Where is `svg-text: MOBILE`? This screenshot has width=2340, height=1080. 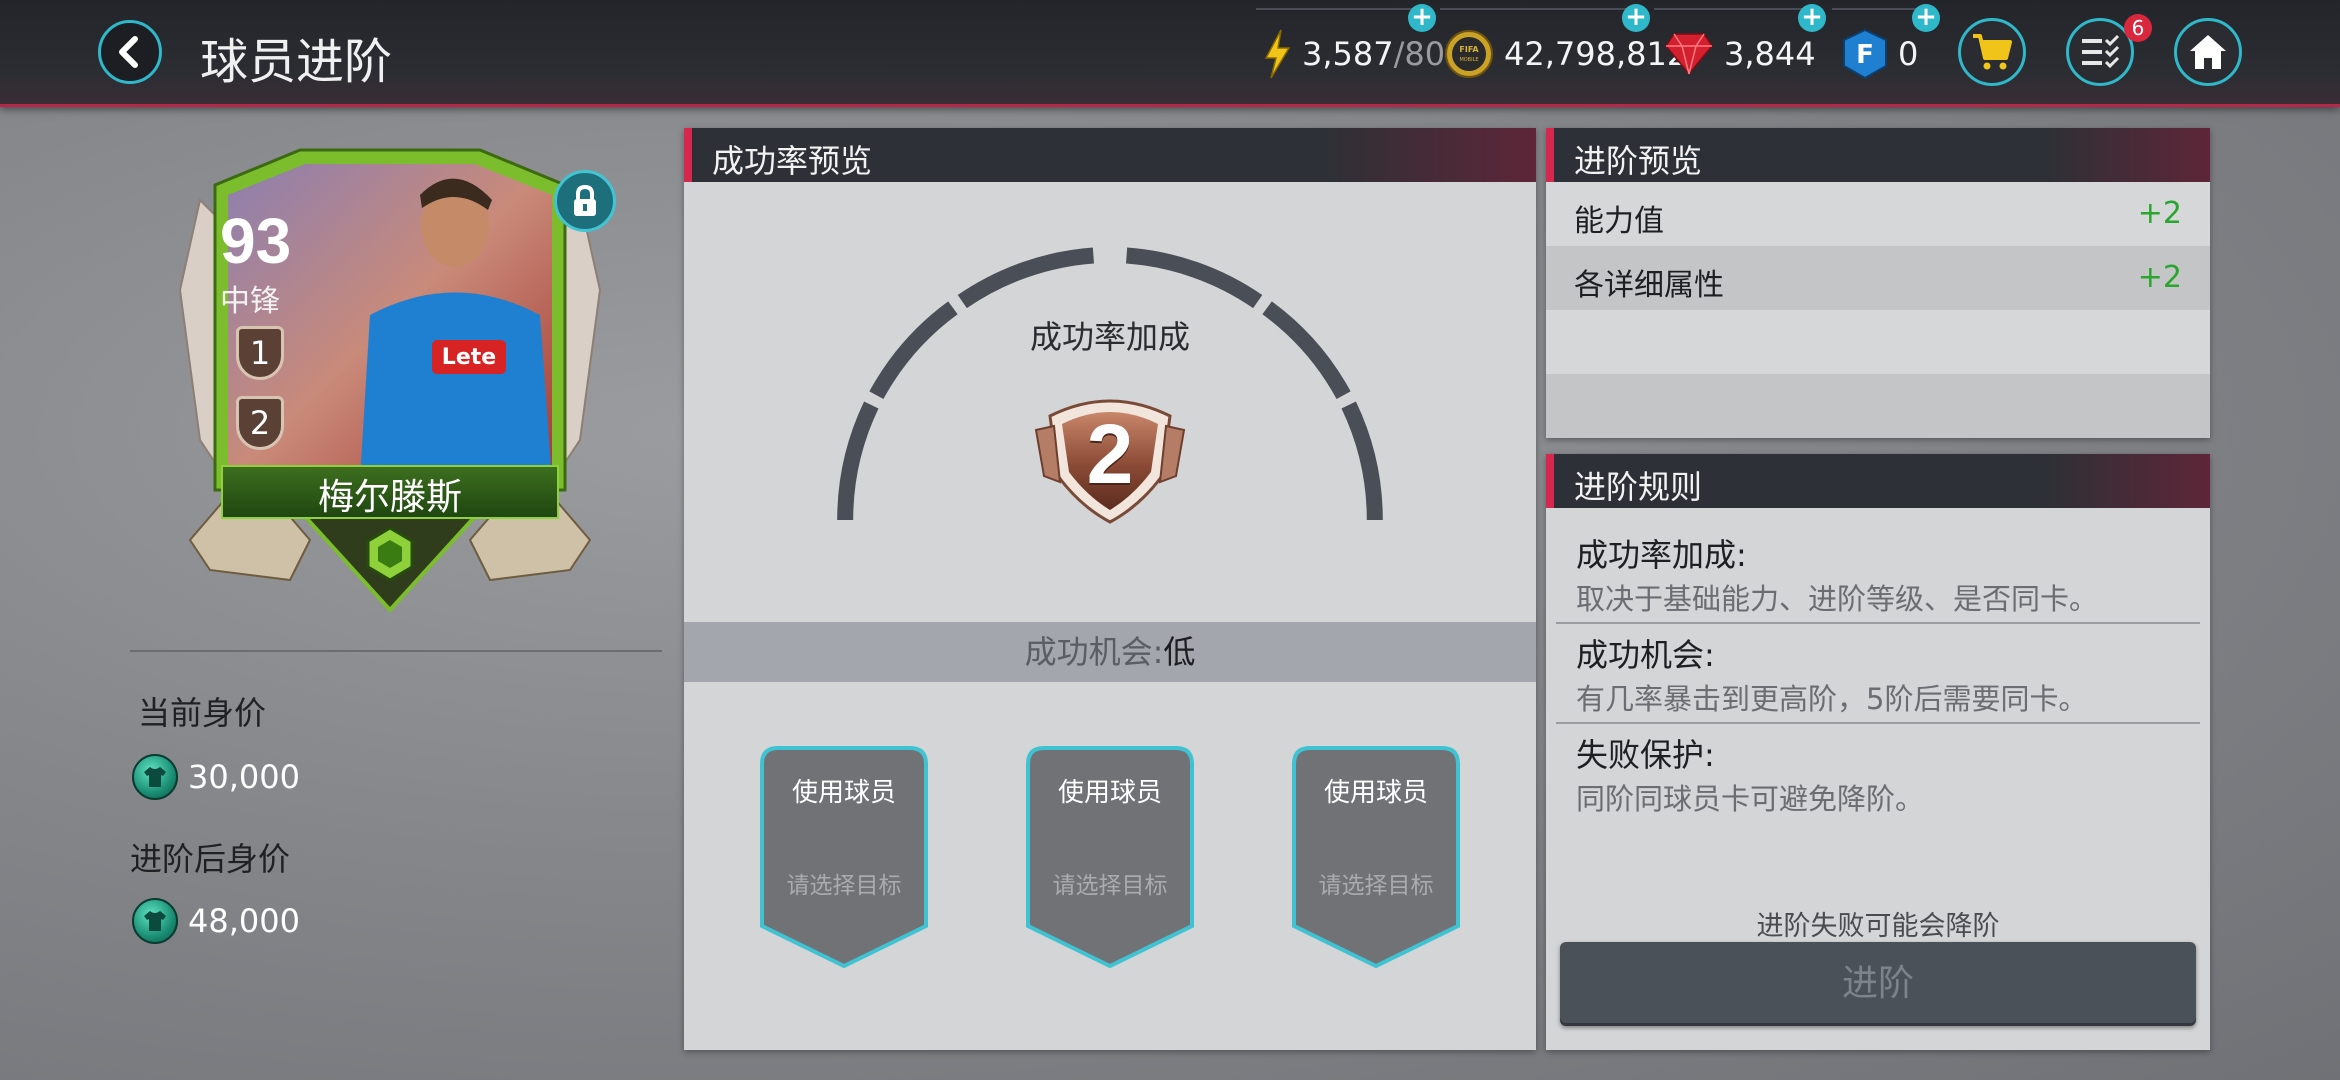 svg-text: MOBILE is located at coordinates (1468, 60).